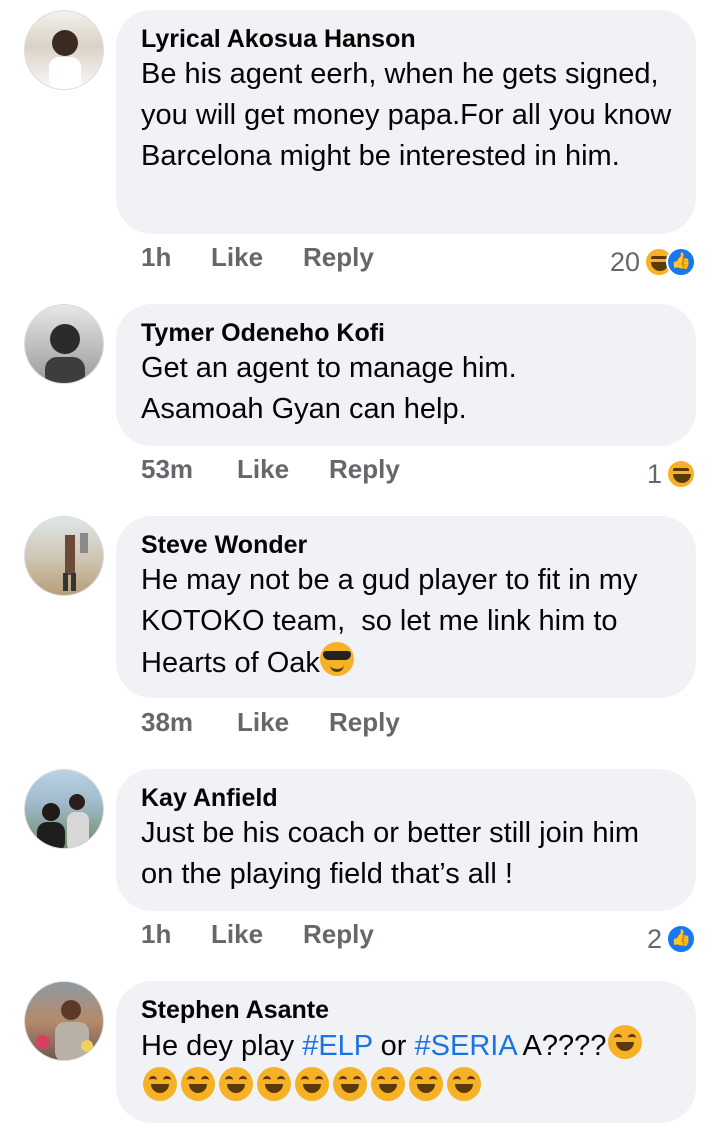 The height and width of the screenshot is (1136, 720). Describe the element at coordinates (406, 798) in the screenshot. I see `comment-author: Kay Anfield` at that location.